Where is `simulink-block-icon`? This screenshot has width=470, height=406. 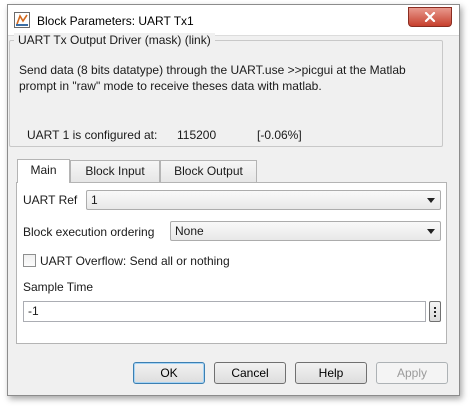
simulink-block-icon is located at coordinates (22, 20).